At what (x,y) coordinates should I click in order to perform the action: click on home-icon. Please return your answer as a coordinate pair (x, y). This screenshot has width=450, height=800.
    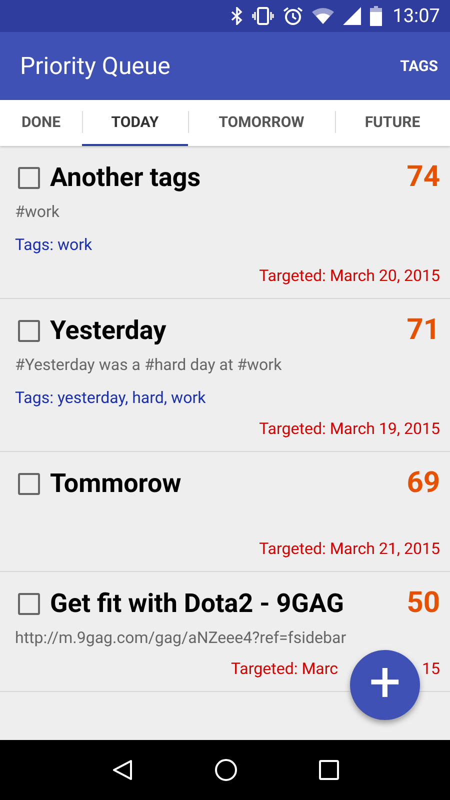
    Looking at the image, I should click on (226, 770).